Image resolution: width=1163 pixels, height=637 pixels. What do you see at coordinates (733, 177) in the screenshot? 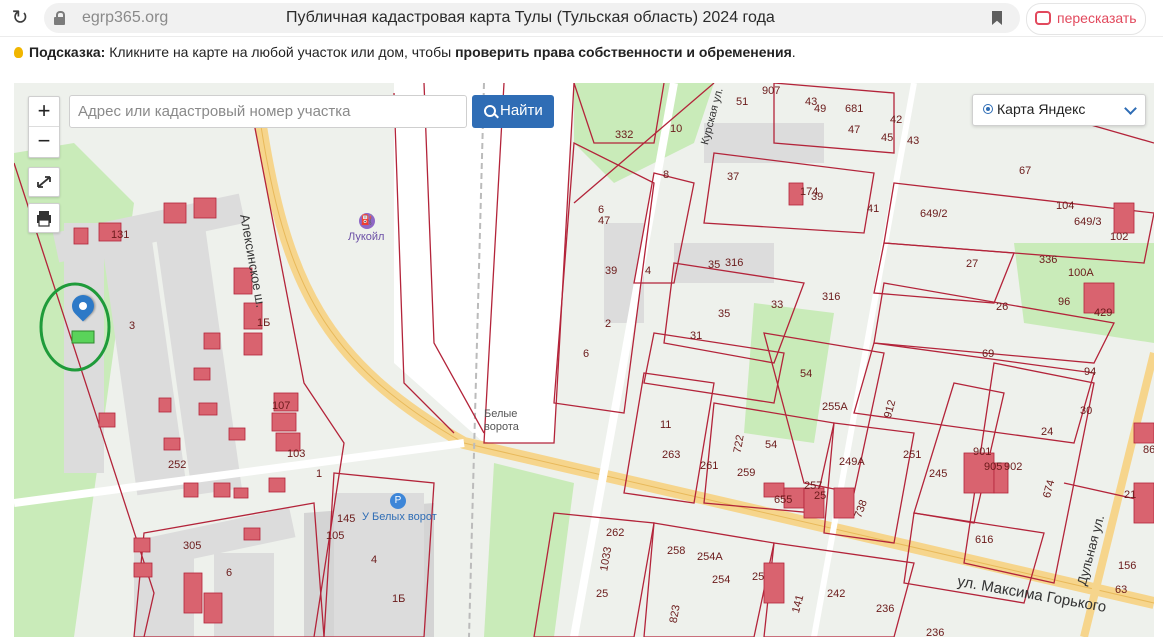
I see `parcel-label: 37` at bounding box center [733, 177].